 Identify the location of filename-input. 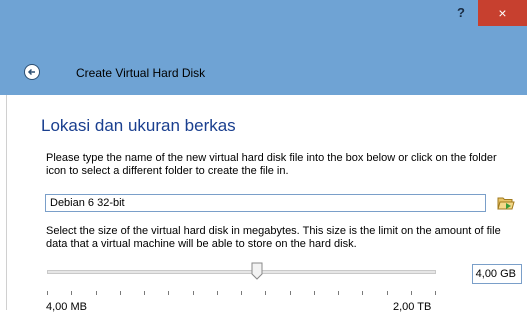
(265, 203).